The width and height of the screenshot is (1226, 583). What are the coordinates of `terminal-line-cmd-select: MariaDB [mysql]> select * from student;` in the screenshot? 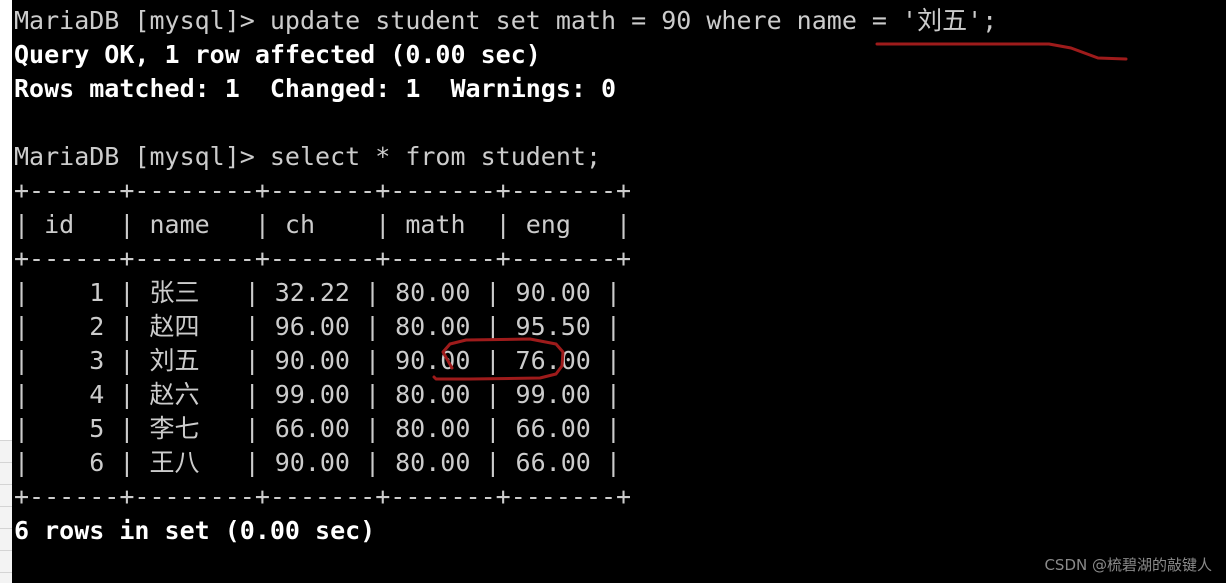 It's located at (307, 156).